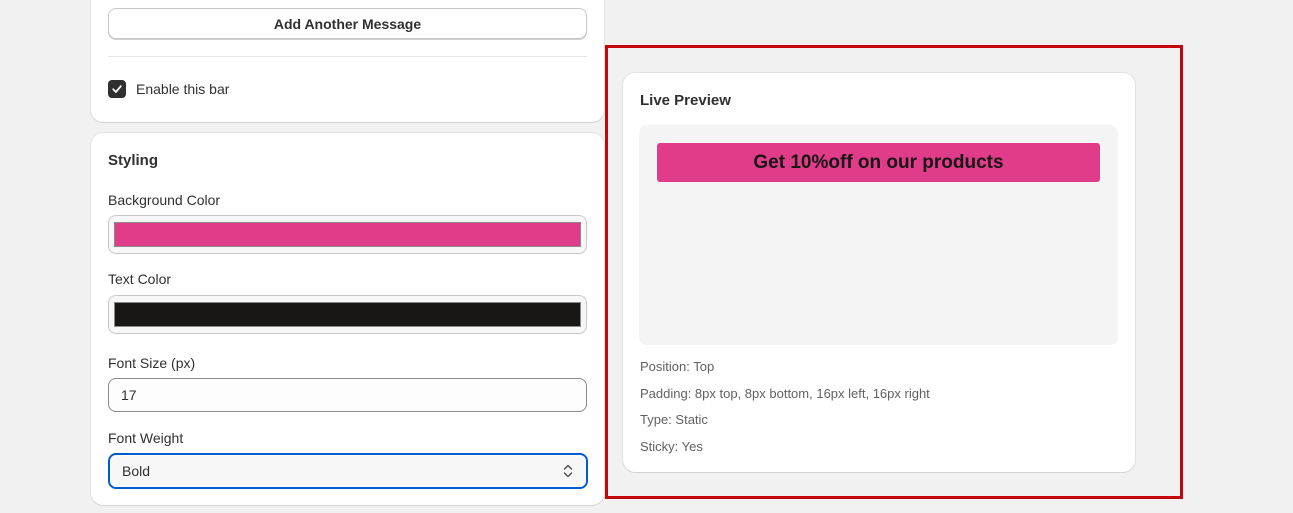  I want to click on font-weight-label: Font Weight, so click(146, 438).